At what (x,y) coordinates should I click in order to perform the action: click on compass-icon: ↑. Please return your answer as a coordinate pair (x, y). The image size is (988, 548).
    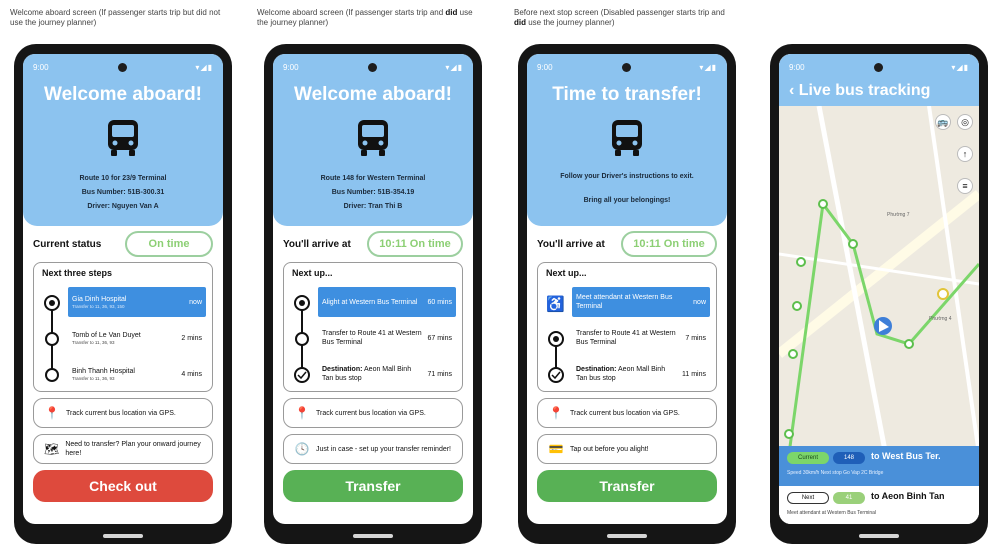
    Looking at the image, I should click on (965, 154).